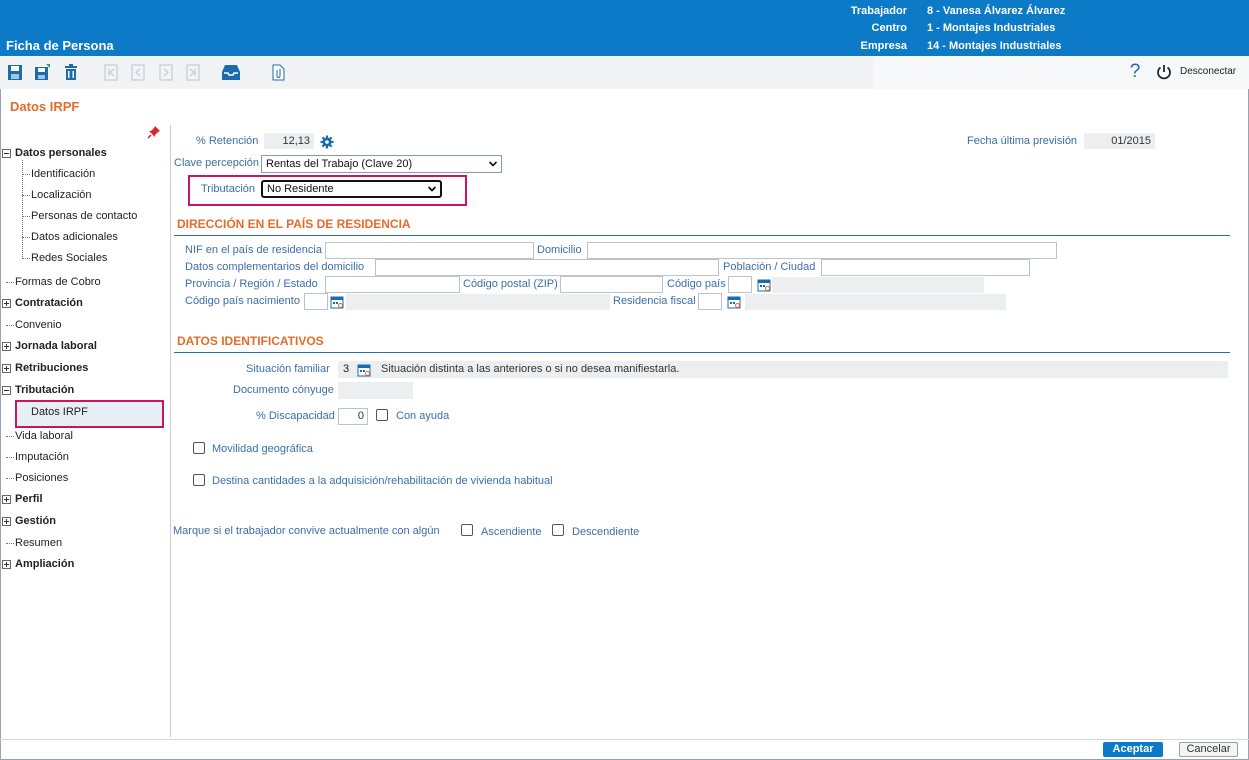 Image resolution: width=1249 pixels, height=760 pixels. What do you see at coordinates (111, 72) in the screenshot?
I see `first-record-icon` at bounding box center [111, 72].